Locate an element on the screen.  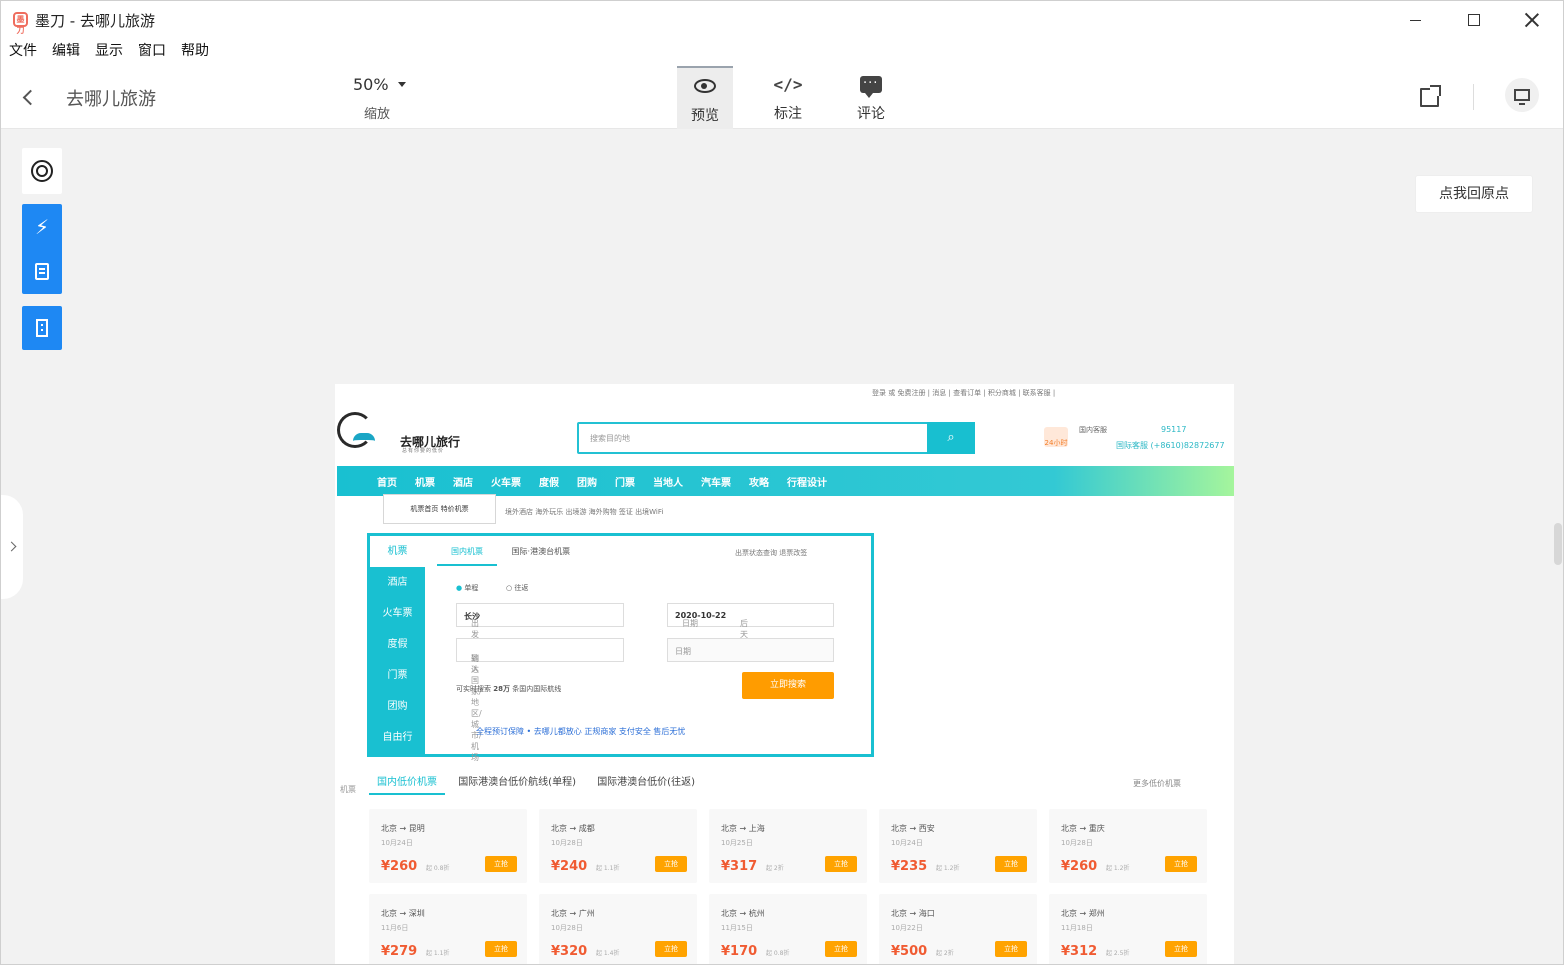
deal-tab-intl-oneway: 国际港澳台低价航线(单程) is located at coordinates (517, 782).